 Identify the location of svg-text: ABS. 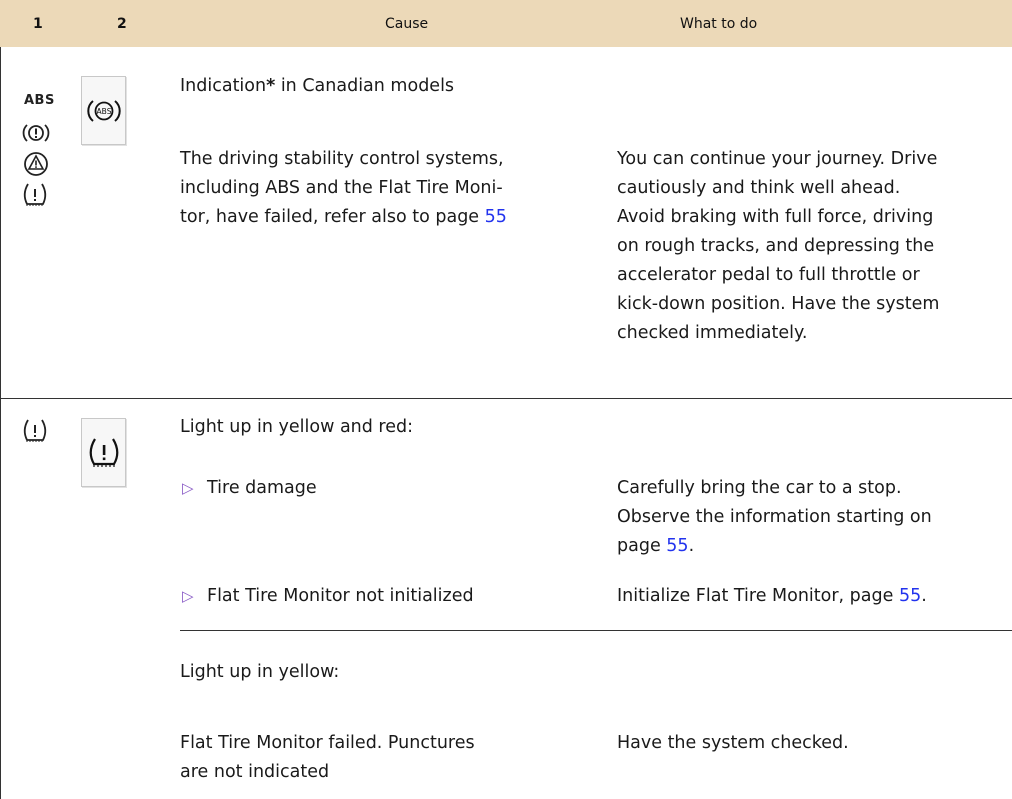
(103, 111).